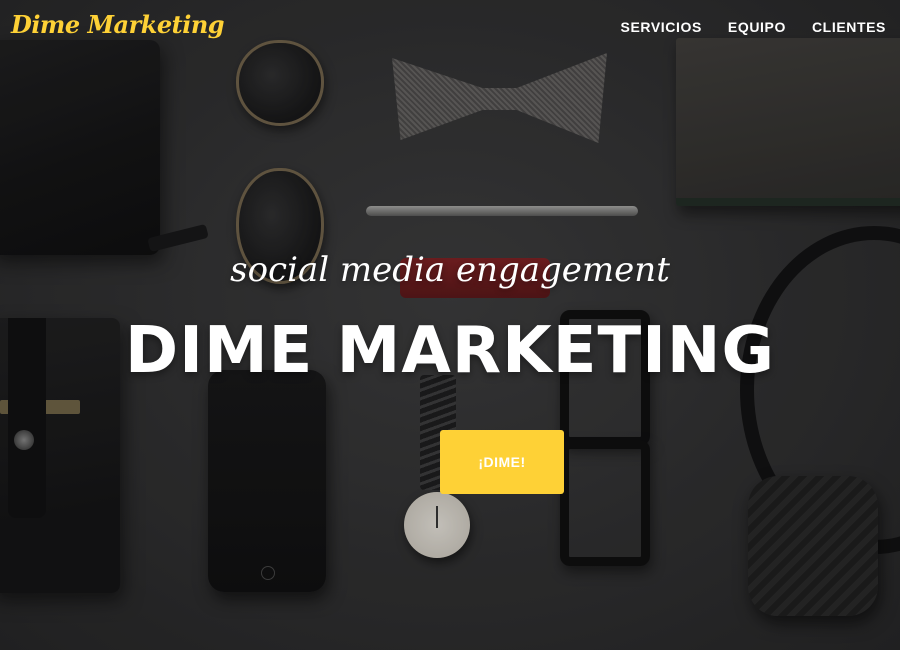 This screenshot has height=650, width=900. I want to click on hero-heading: DIME MARKETING, so click(450, 351).